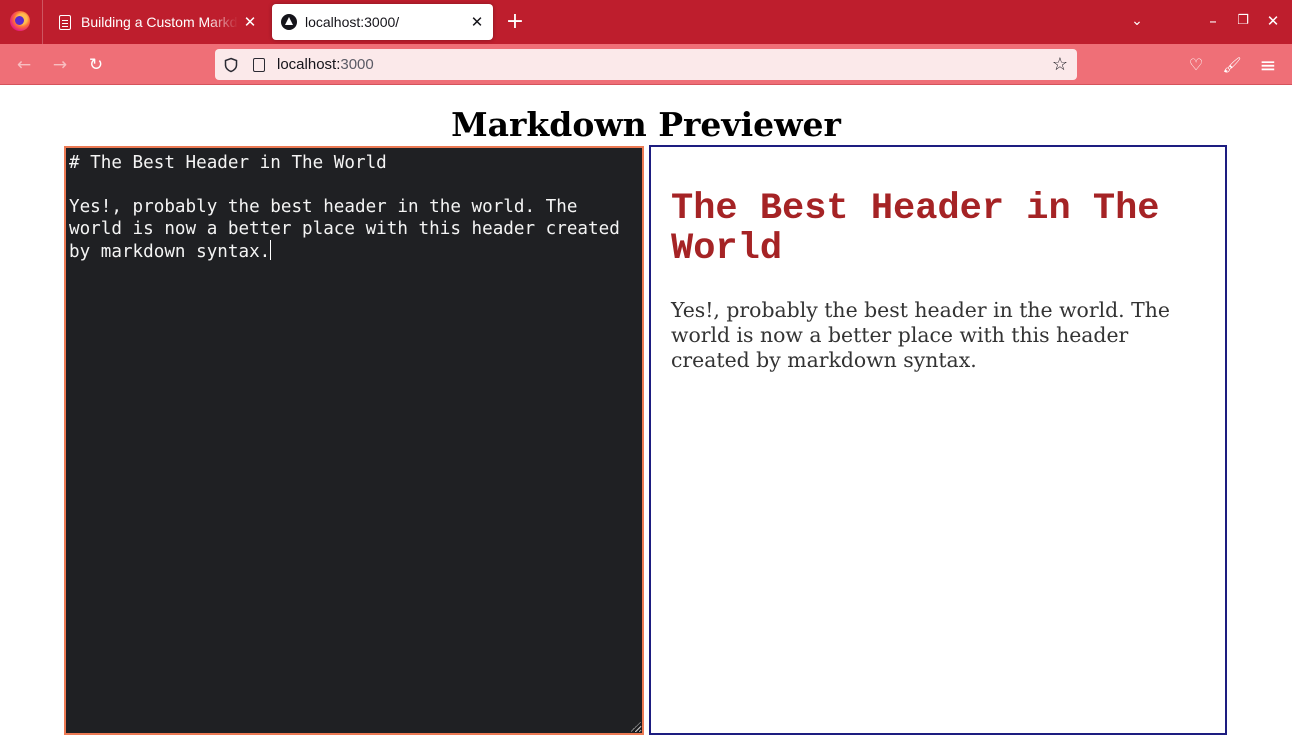 The image size is (1292, 741). Describe the element at coordinates (309, 64) in the screenshot. I see `url-host: localhost:` at that location.